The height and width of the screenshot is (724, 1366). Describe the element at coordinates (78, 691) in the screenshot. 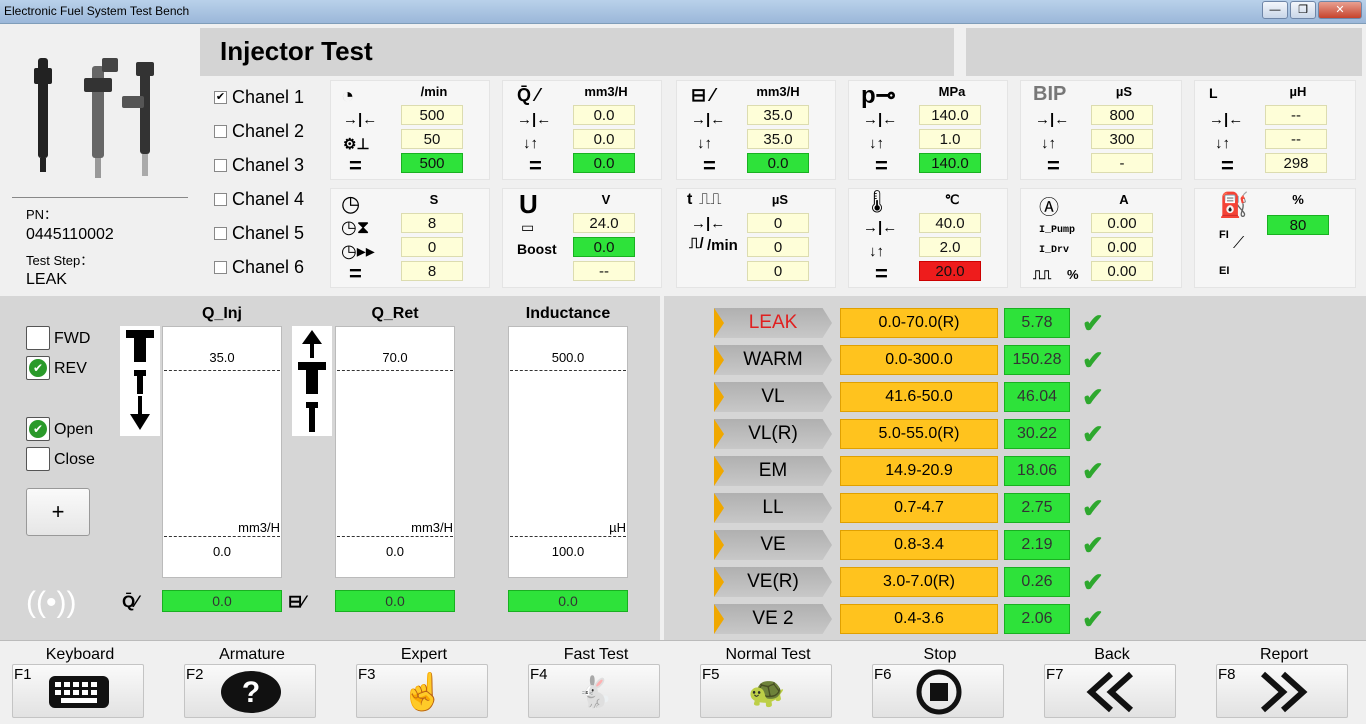

I see `keyboard-button` at that location.